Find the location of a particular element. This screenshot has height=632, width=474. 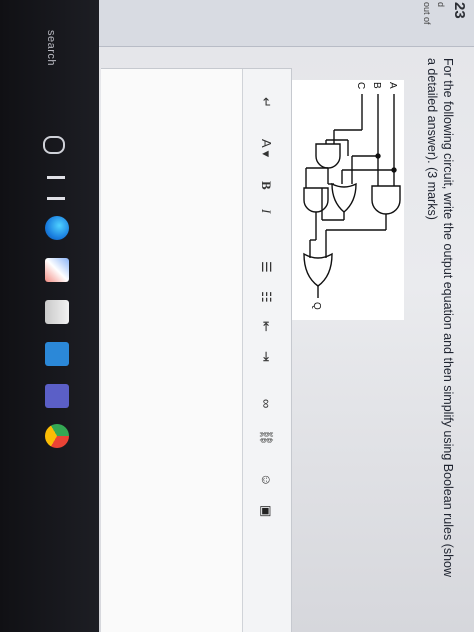

editor-toolbar: ↵ A ▾ B I ☰ ☷ ⇤ ⇥ ∞ ⛓ ☺ ▣ is located at coordinates (266, 350).